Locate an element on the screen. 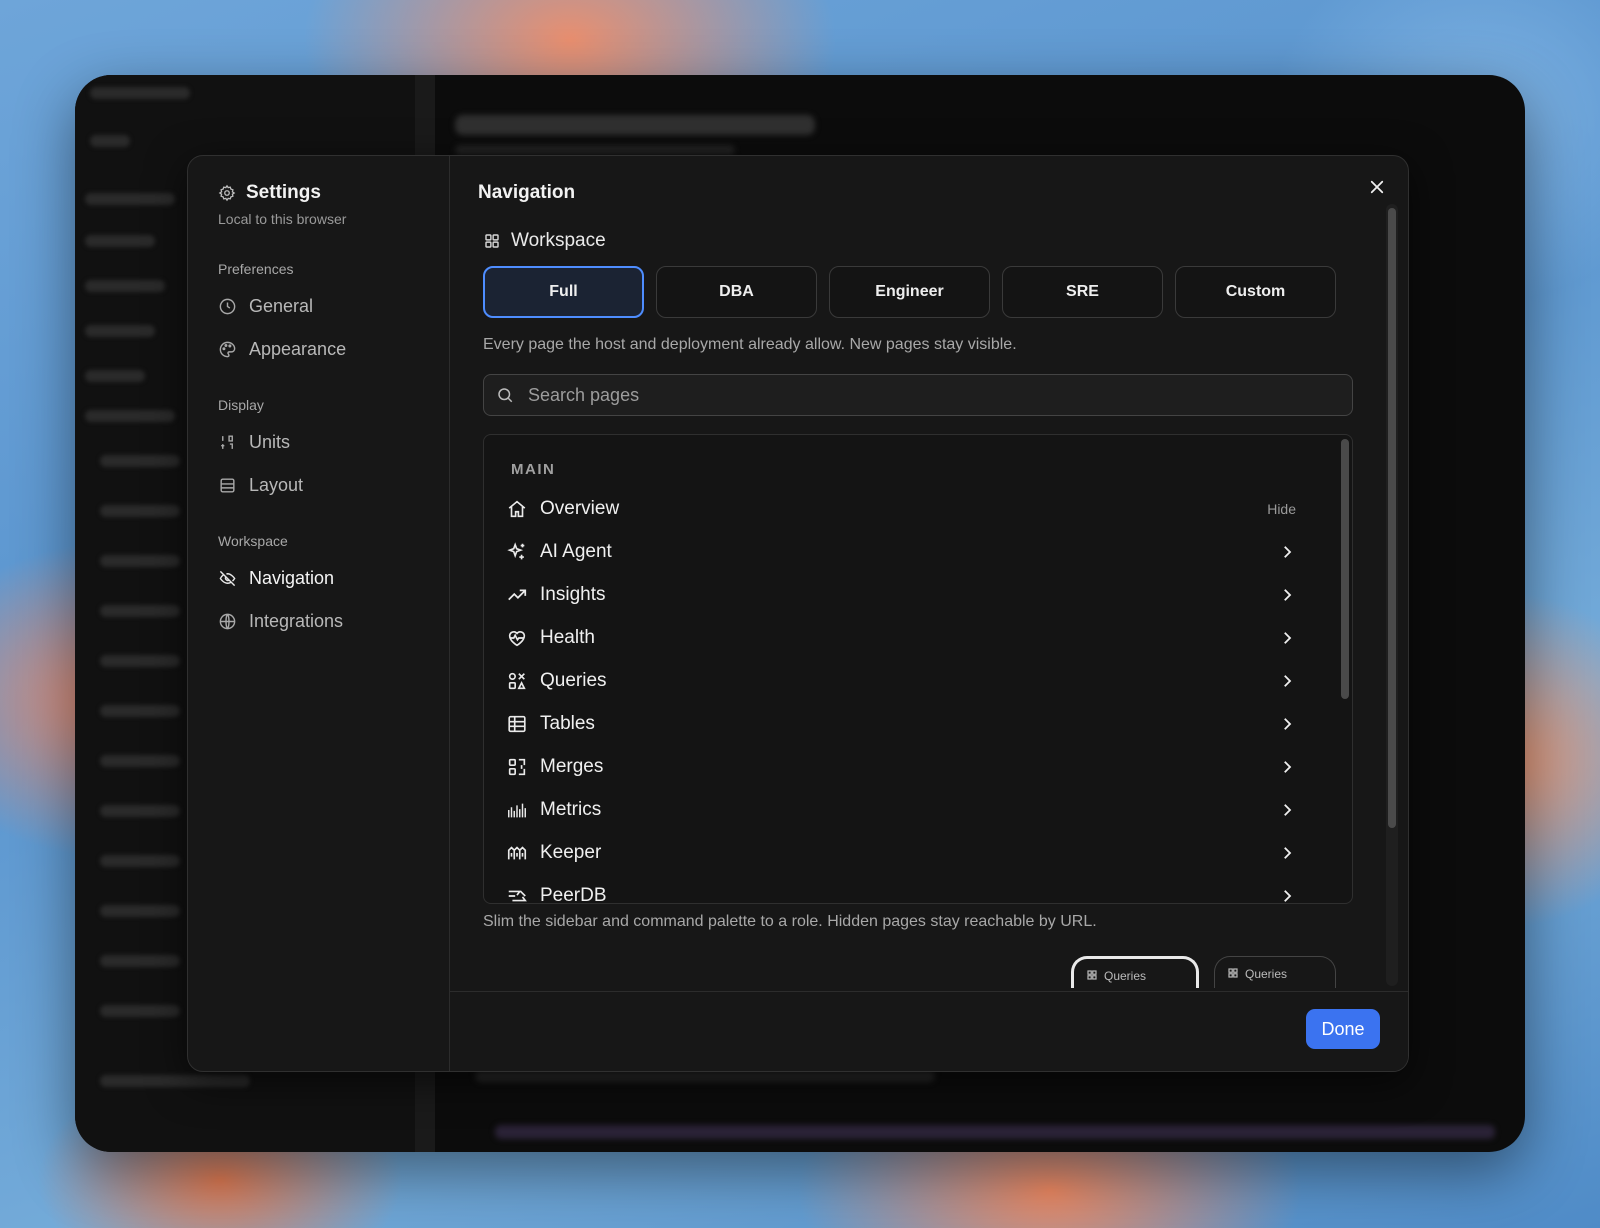  sidebar-item-label: Layout is located at coordinates (276, 485).